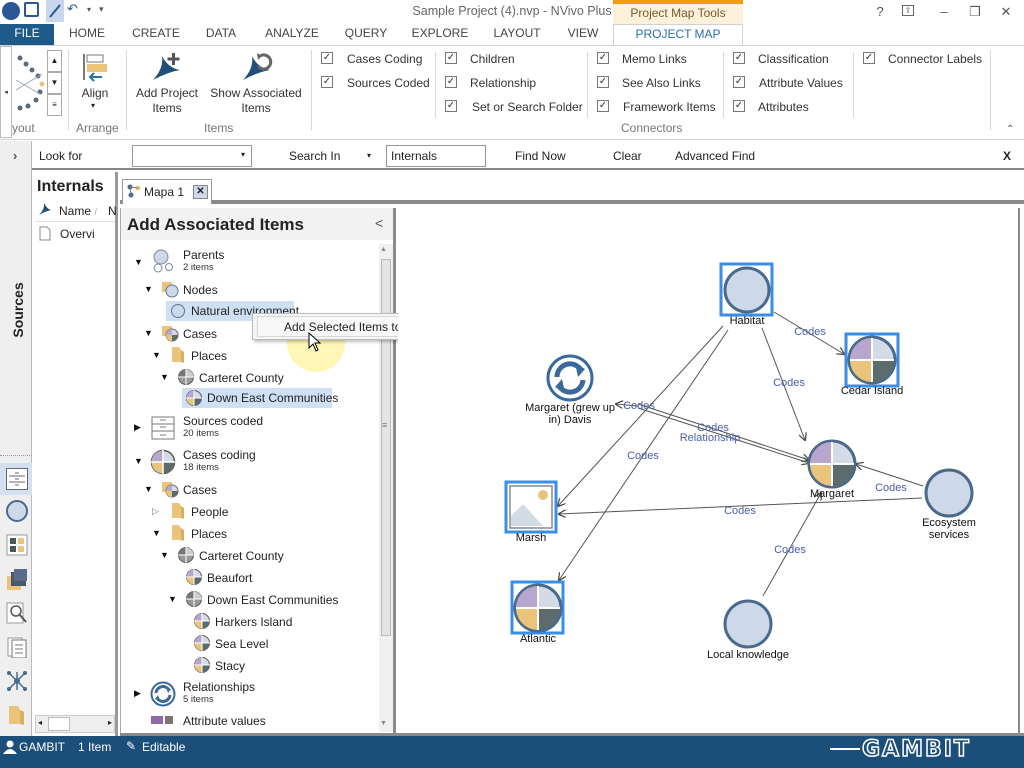 This screenshot has width=1024, height=768. Describe the element at coordinates (1006, 12) in the screenshot. I see `close-button: ✕` at that location.